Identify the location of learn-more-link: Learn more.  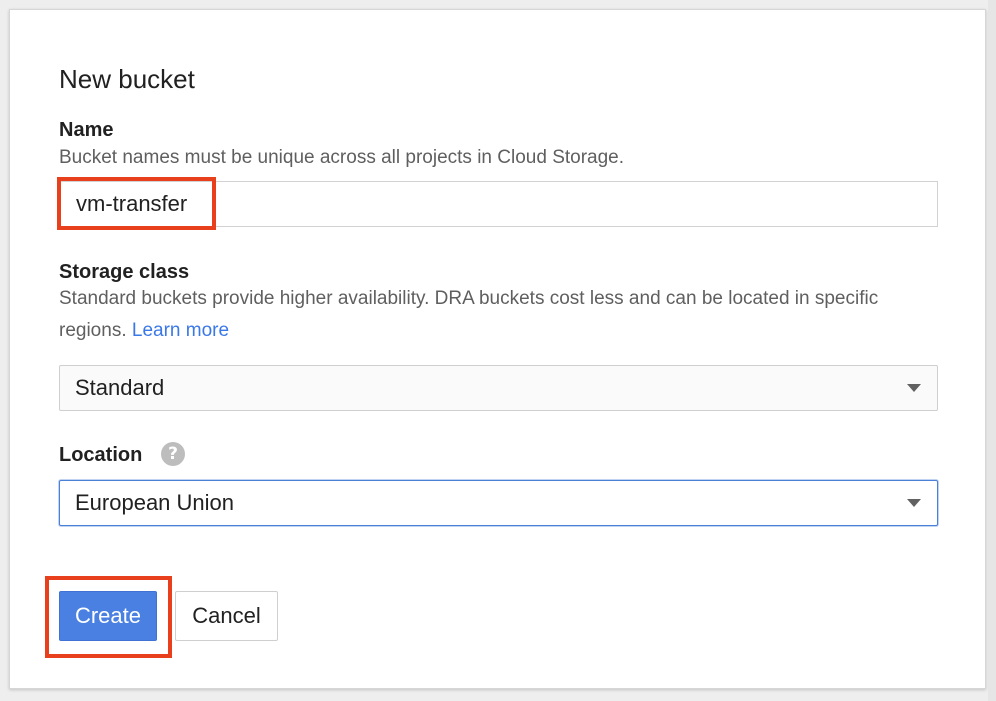
(180, 330).